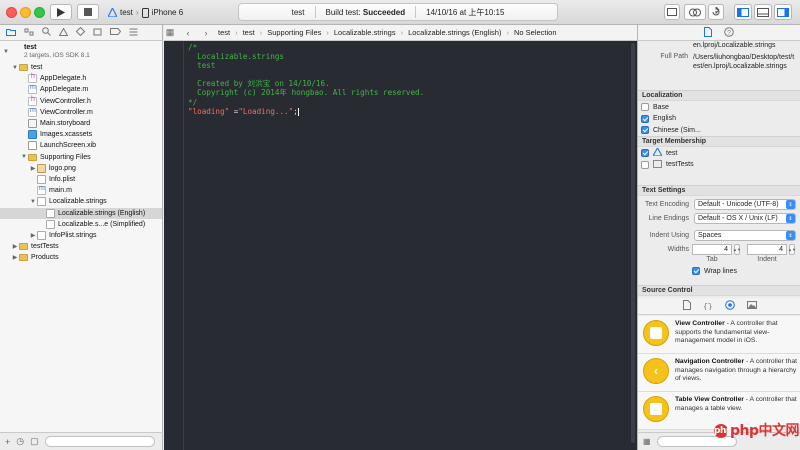 Image resolution: width=800 pixels, height=450 pixels. Describe the element at coordinates (647, 441) in the screenshot. I see `grid-view-icon: ▦` at that location.